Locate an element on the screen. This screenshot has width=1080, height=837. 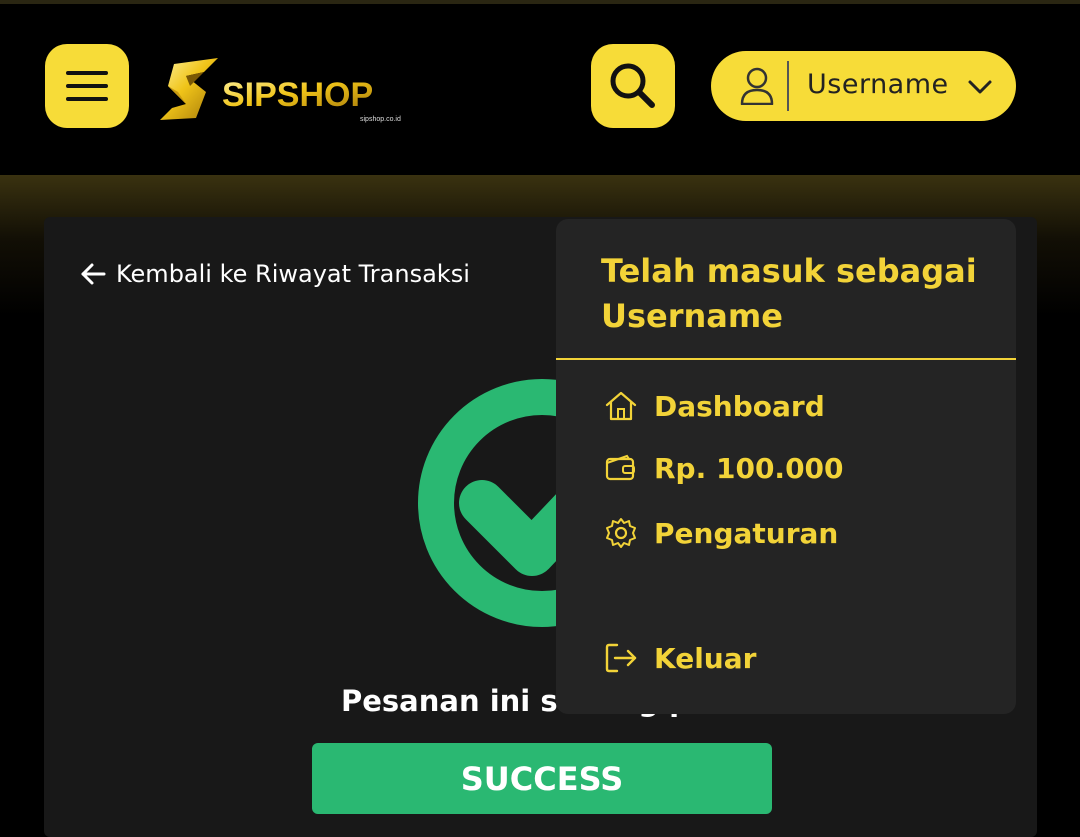
logo: SIPSHOP sipshop.co.id is located at coordinates (283, 91).